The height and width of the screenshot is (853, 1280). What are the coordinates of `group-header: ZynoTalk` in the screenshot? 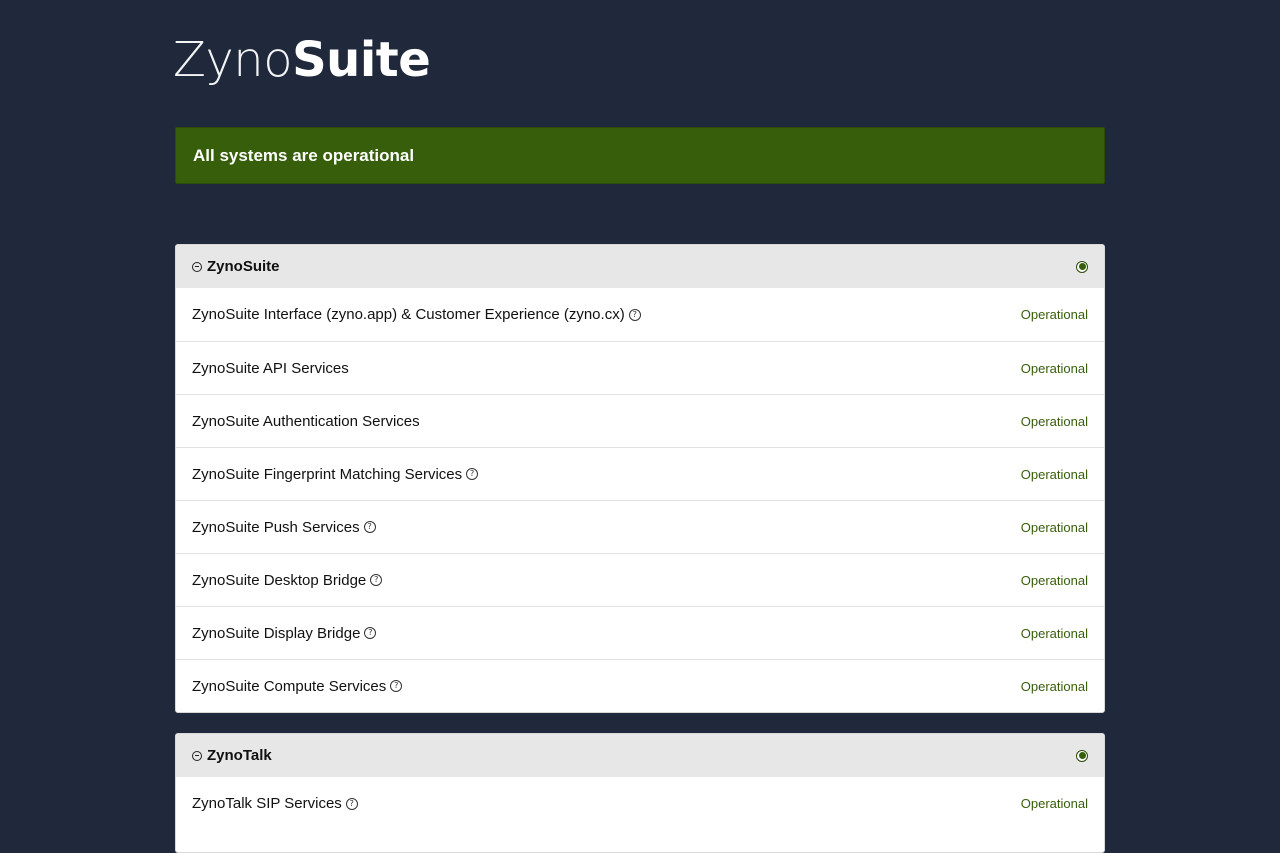 It's located at (640, 755).